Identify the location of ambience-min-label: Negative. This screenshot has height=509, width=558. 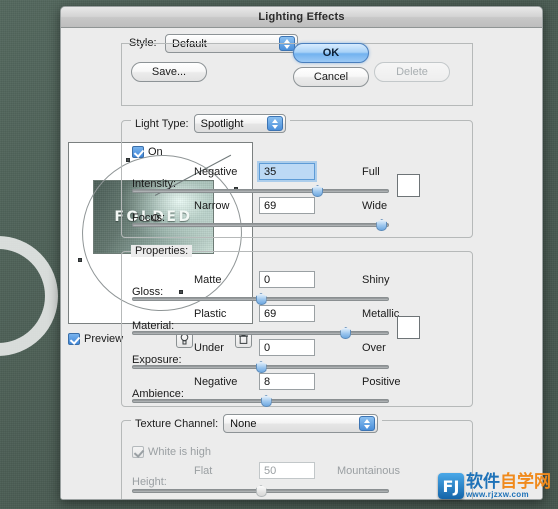
(216, 382).